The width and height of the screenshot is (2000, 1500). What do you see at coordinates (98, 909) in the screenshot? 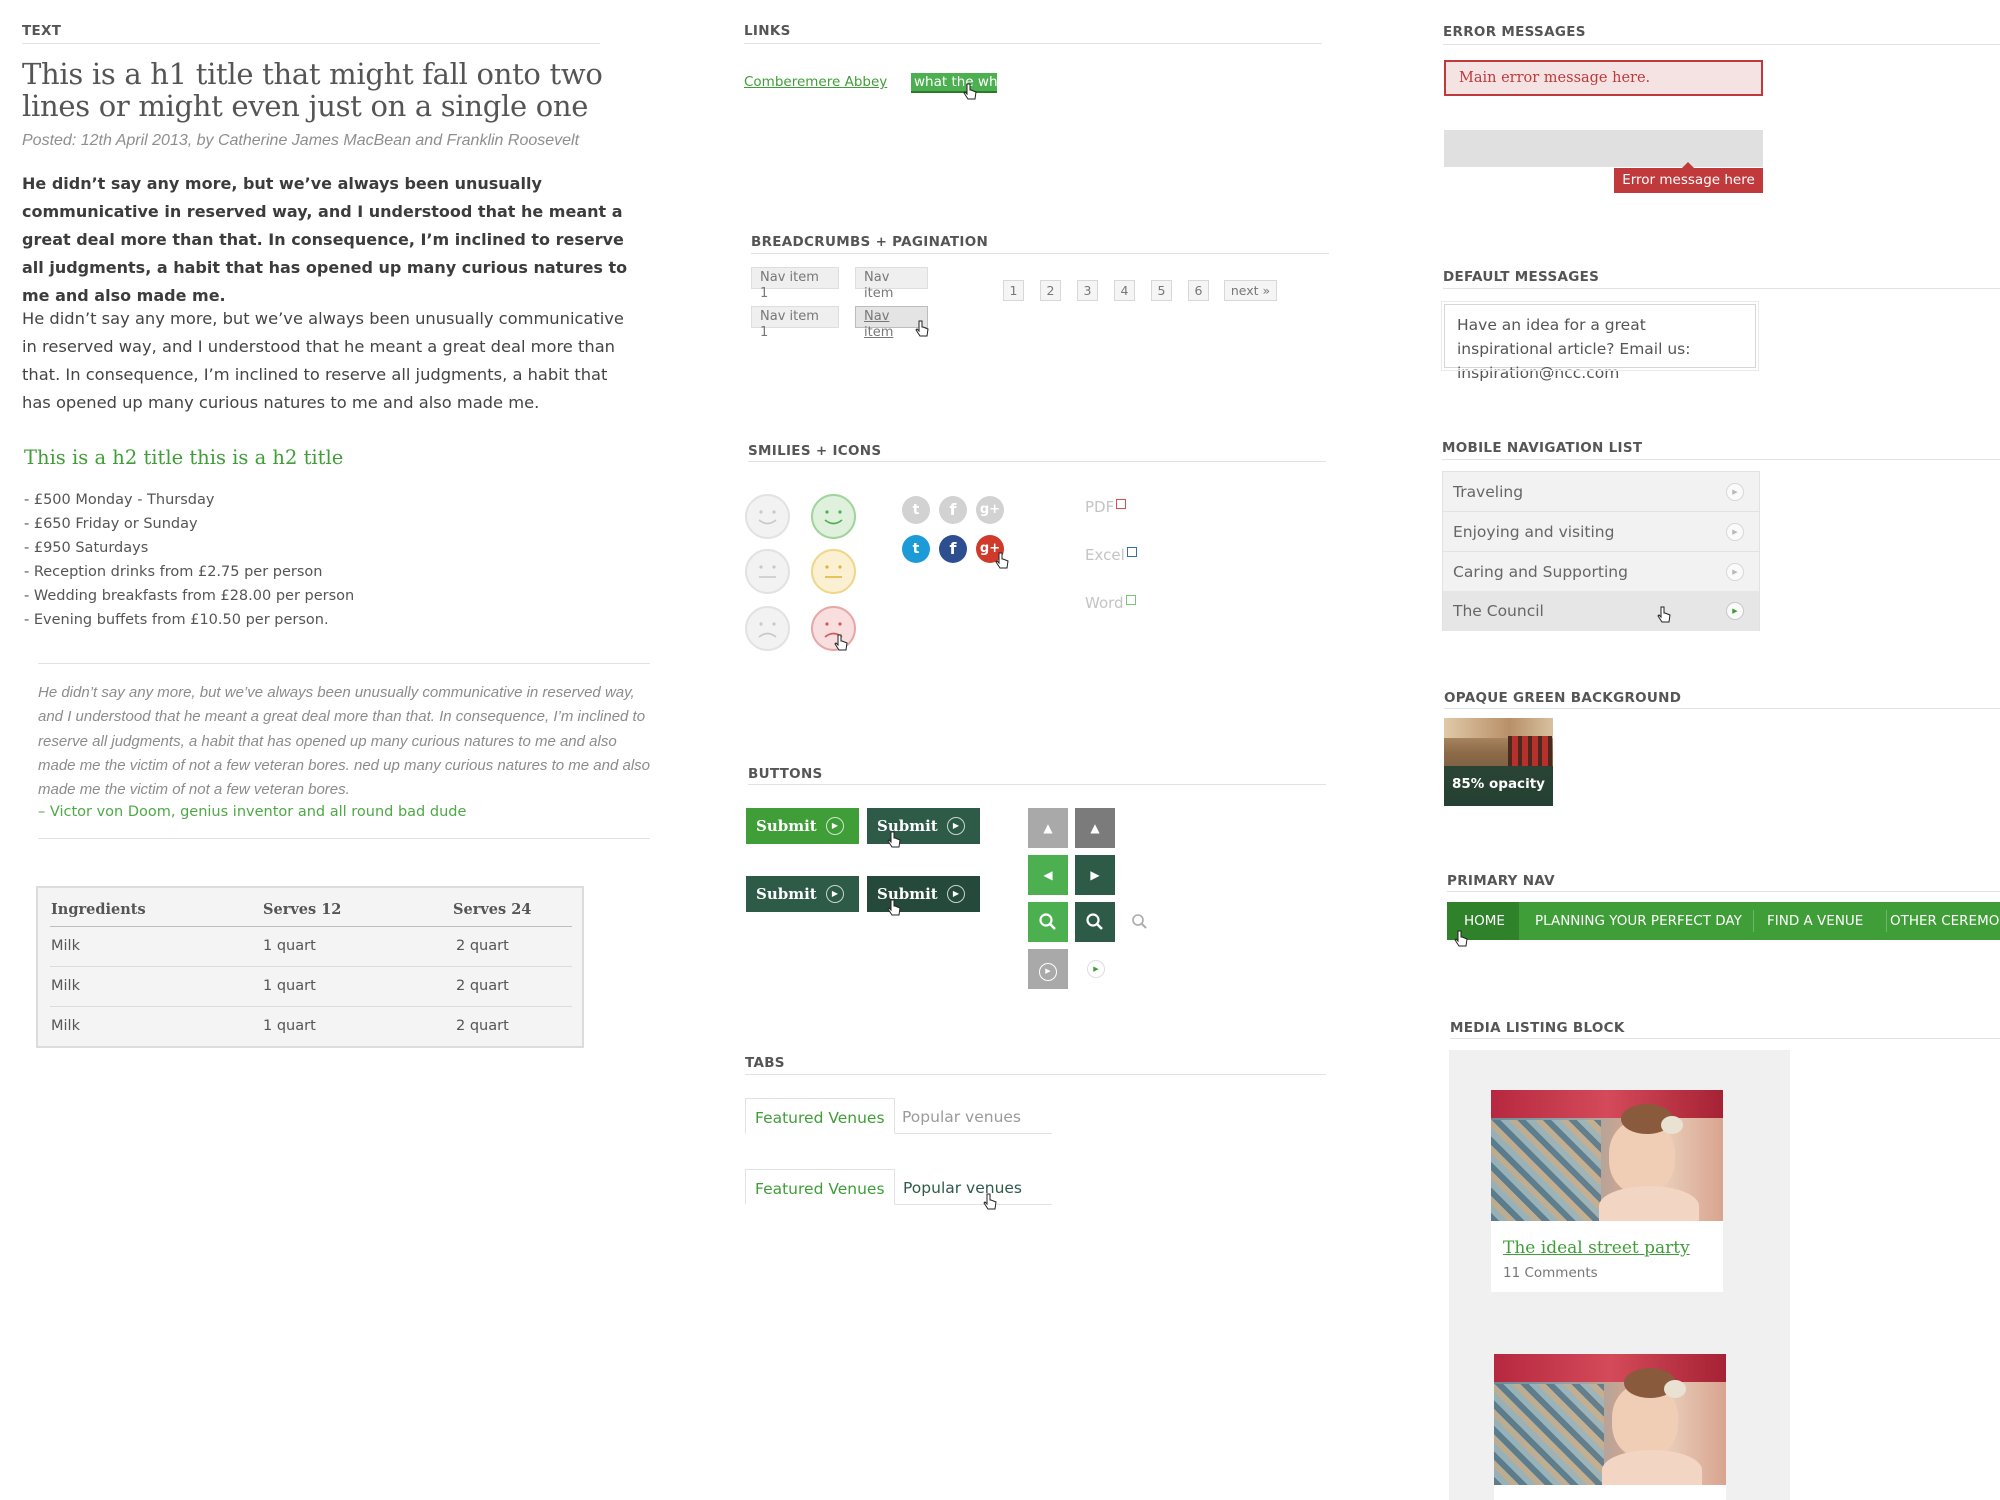
I see `table-header: Ingredients` at bounding box center [98, 909].